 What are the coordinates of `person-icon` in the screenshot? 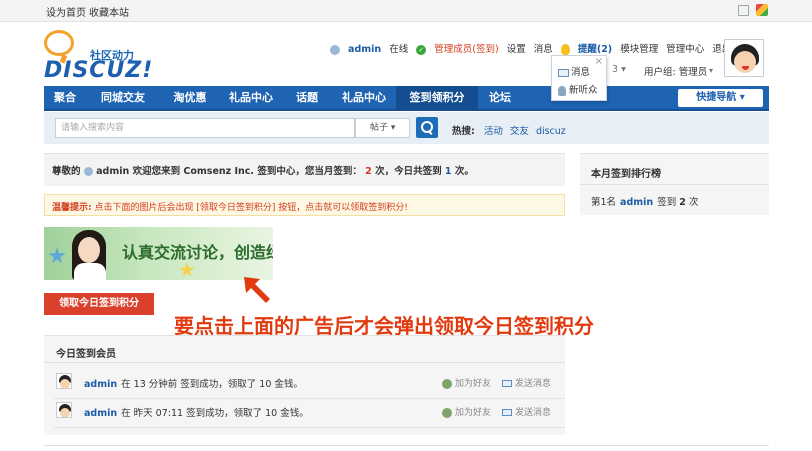 It's located at (562, 90).